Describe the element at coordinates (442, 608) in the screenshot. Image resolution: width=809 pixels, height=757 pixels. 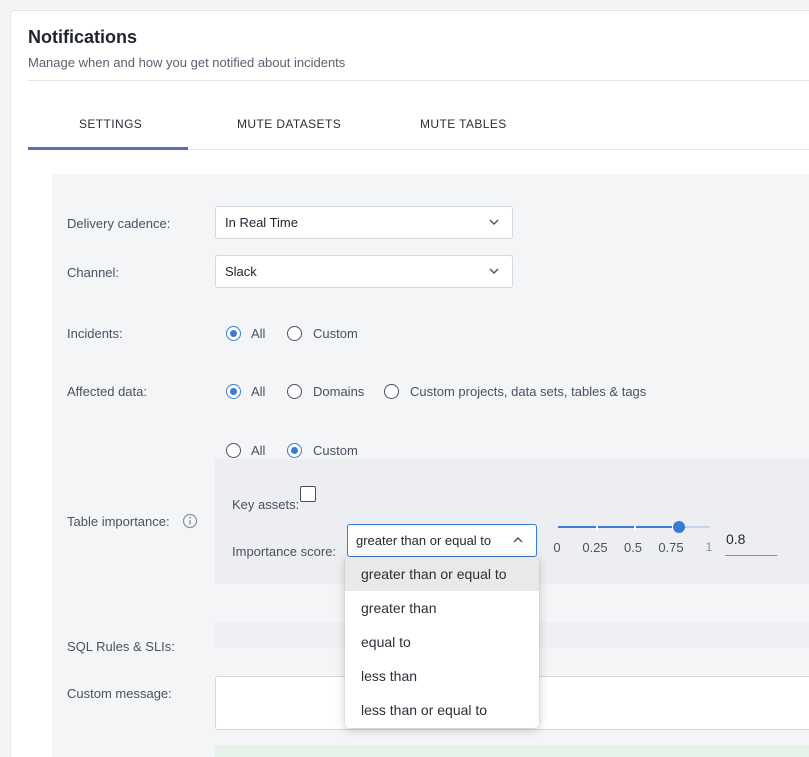
I see `dropdown-option: greater than` at that location.